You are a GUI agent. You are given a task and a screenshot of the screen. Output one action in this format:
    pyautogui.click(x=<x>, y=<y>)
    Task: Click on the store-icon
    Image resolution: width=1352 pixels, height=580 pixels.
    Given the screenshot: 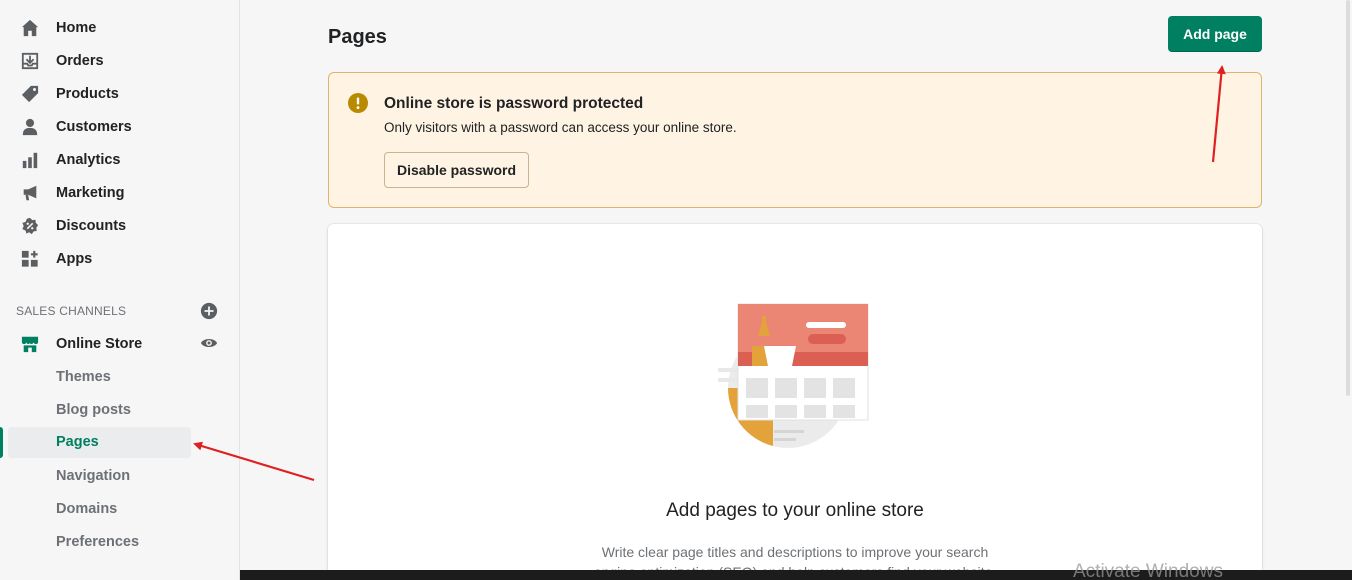 What is the action you would take?
    pyautogui.click(x=30, y=344)
    